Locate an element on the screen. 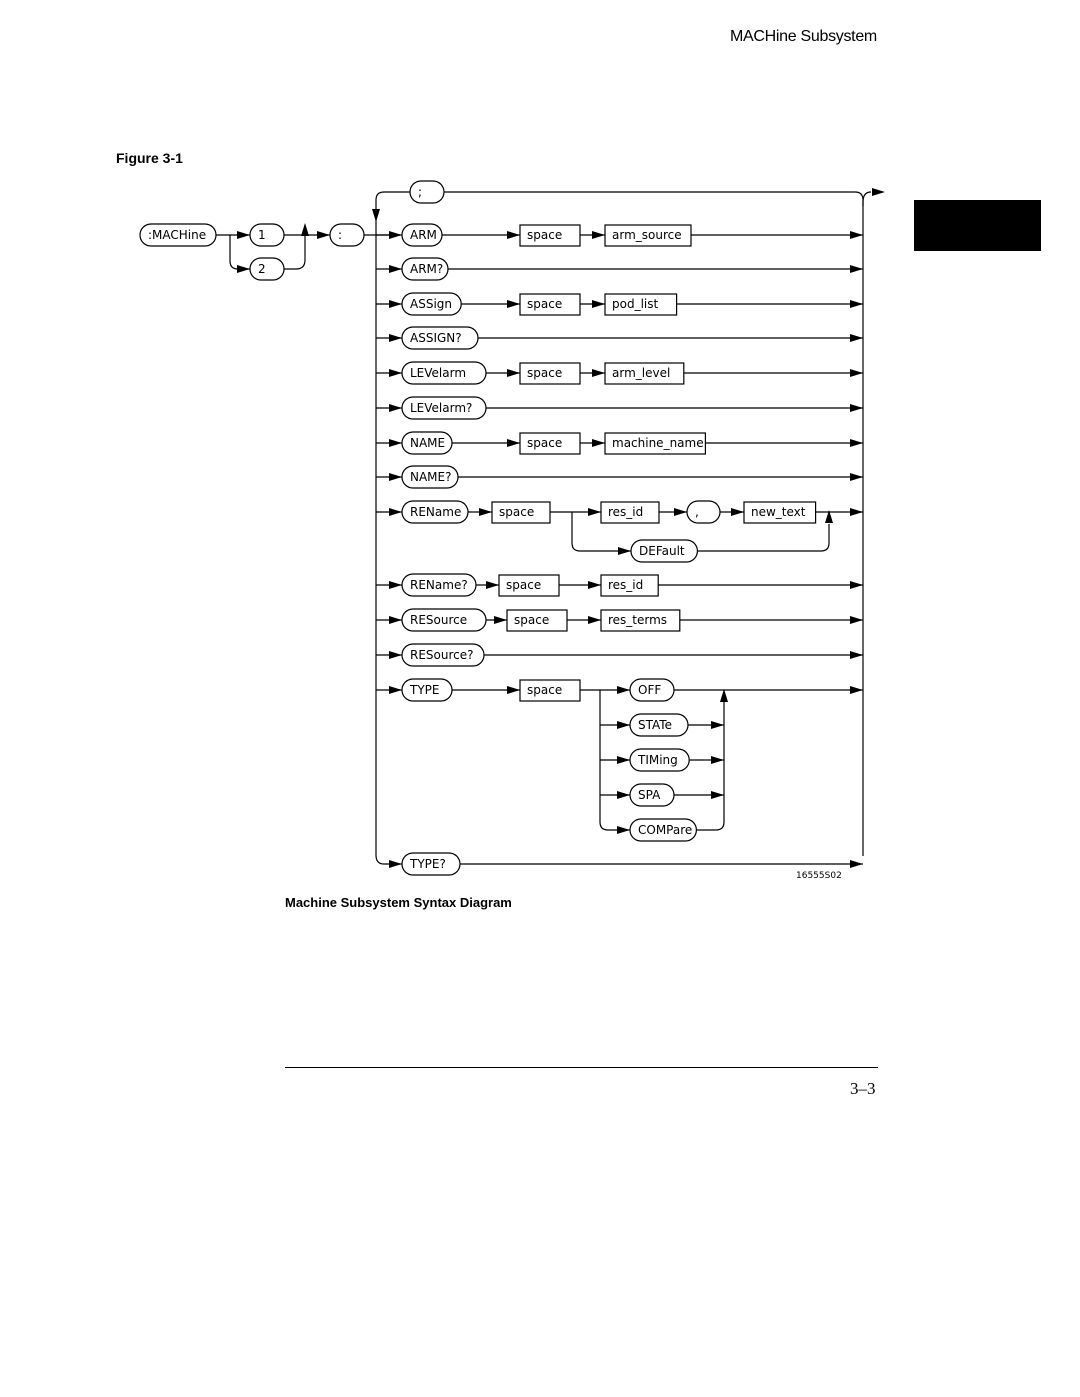 The width and height of the screenshot is (1080, 1397). command-levelarm-space-label: space is located at coordinates (544, 373).